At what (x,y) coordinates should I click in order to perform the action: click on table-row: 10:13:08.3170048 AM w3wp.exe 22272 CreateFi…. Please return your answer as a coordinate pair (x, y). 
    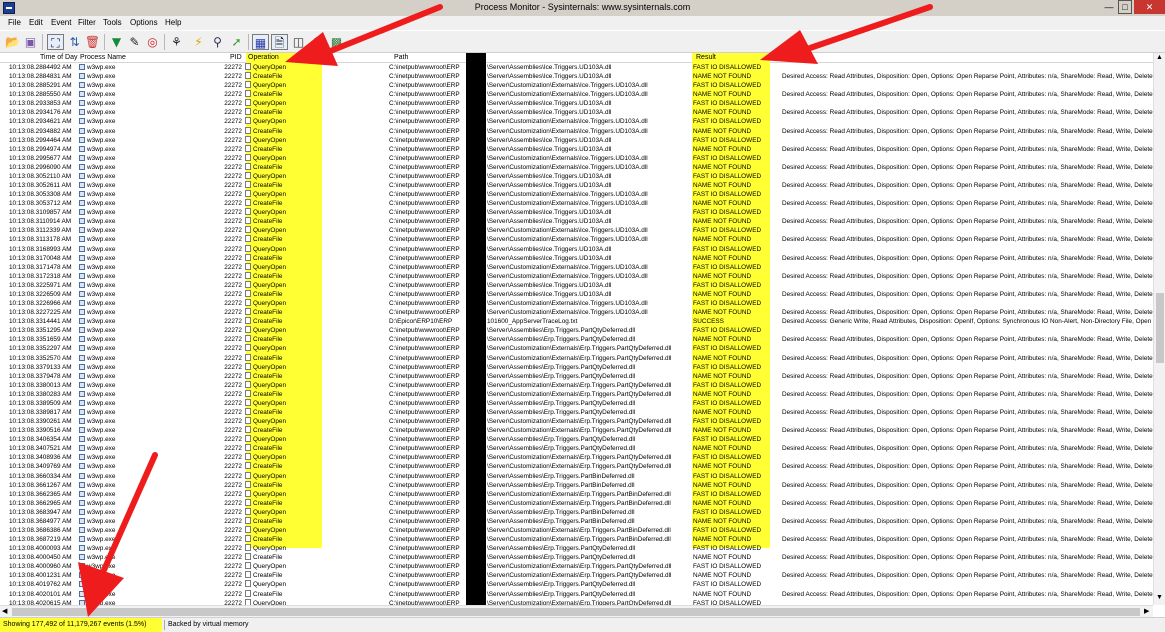
    Looking at the image, I should click on (576, 258).